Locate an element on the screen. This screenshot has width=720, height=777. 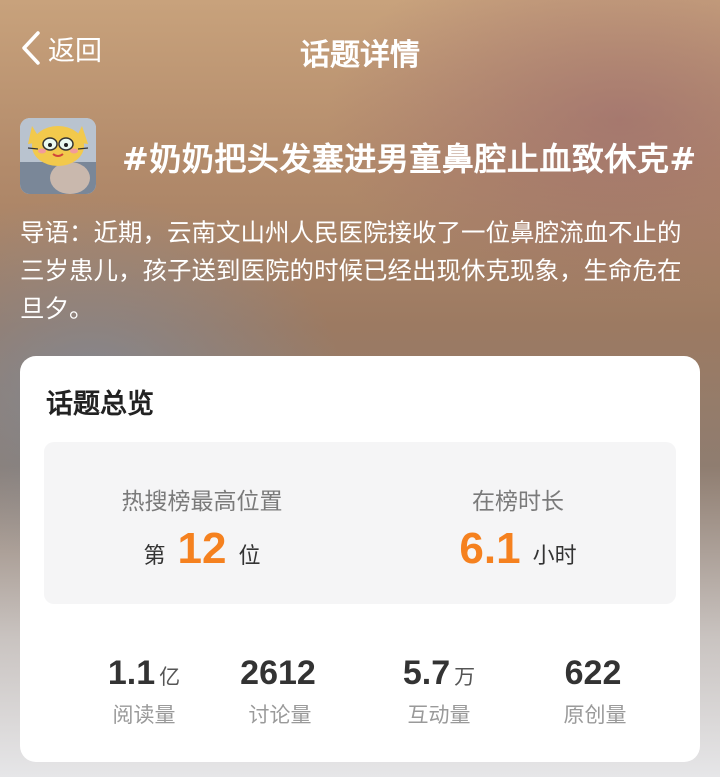
metric-originals-value-row: 622 is located at coordinates (595, 673).